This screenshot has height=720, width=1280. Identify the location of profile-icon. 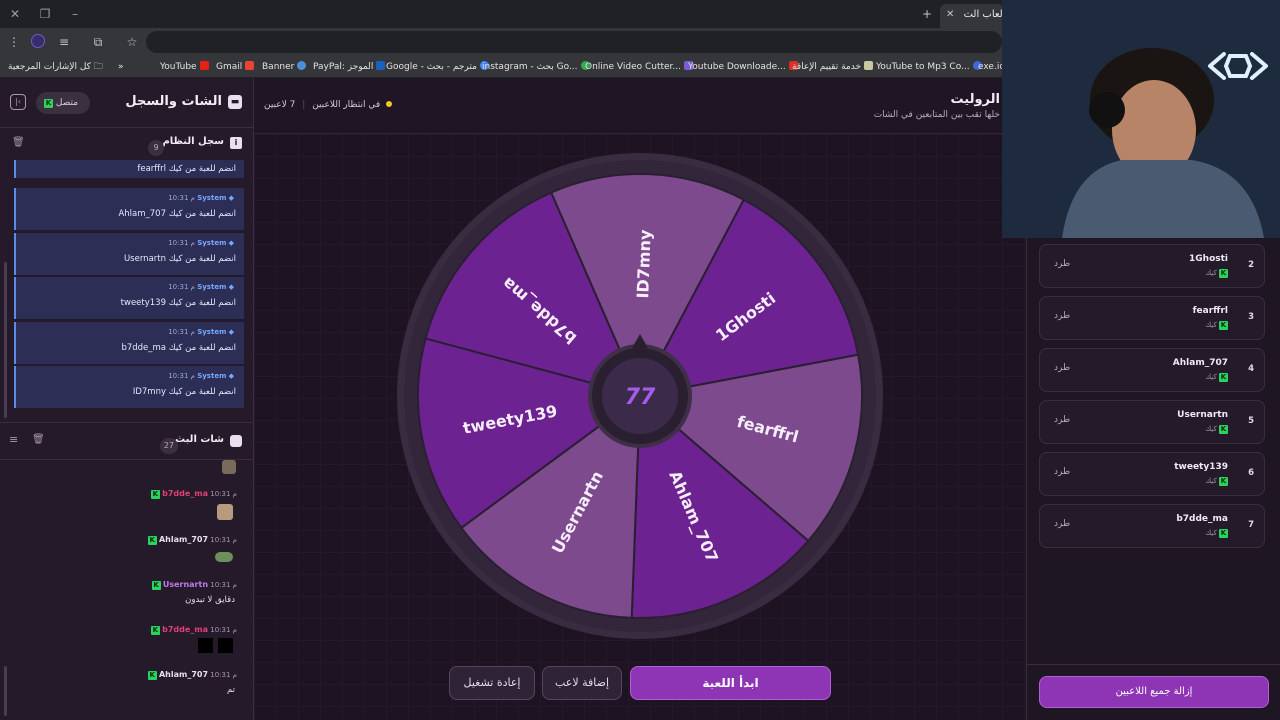
(38, 42).